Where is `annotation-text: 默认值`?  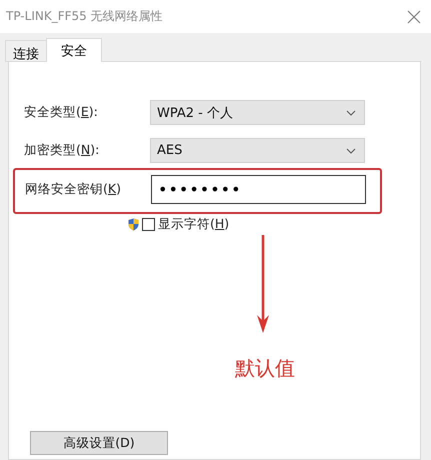
annotation-text: 默认值 is located at coordinates (265, 368).